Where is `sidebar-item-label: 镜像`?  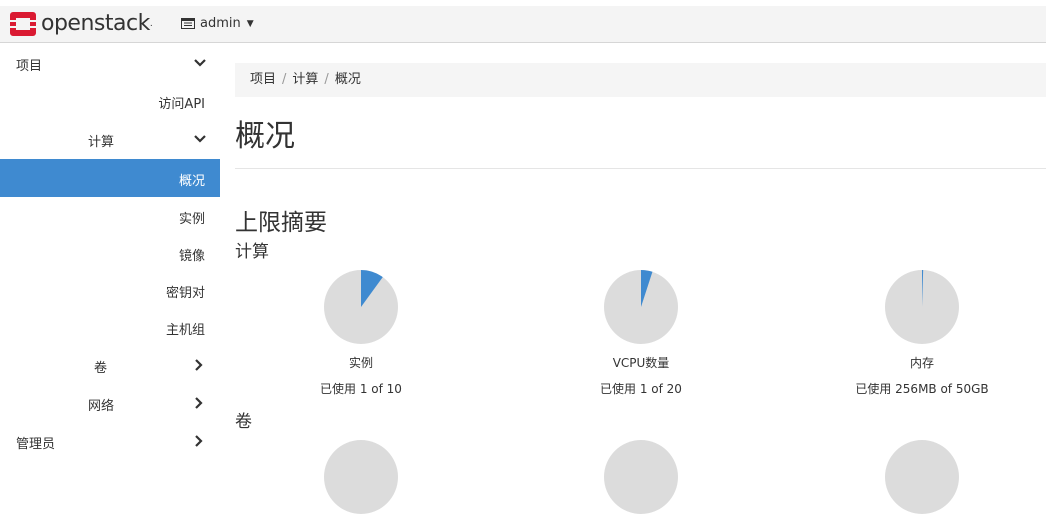 sidebar-item-label: 镜像 is located at coordinates (191, 256).